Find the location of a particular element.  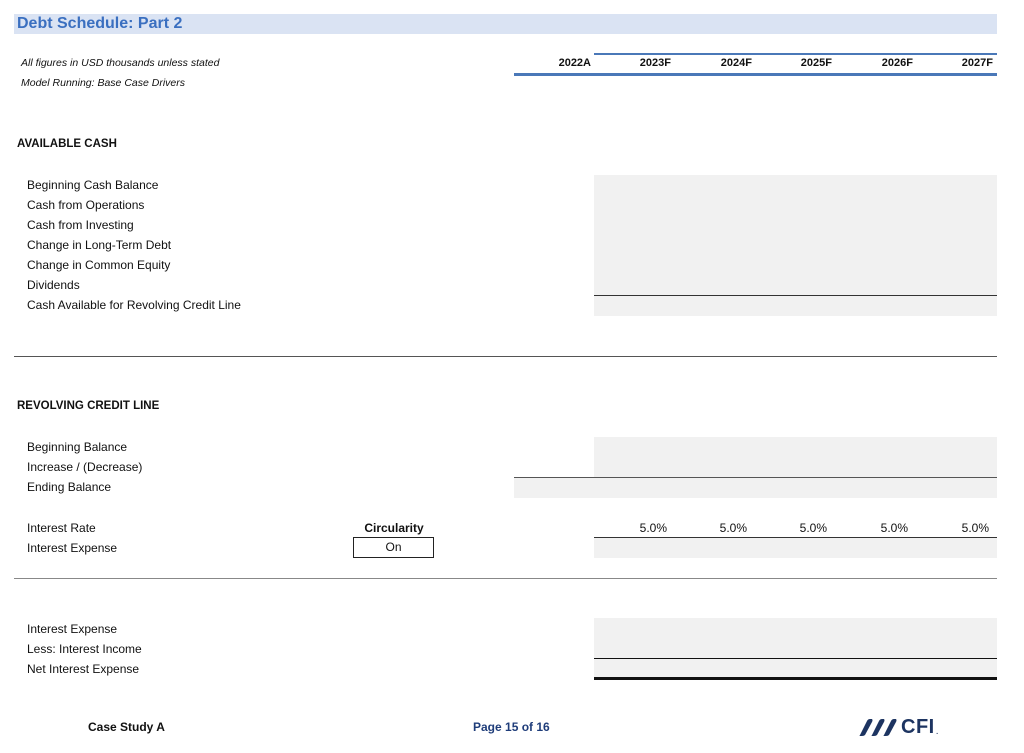

revolver-ending-balance-cells is located at coordinates (755, 488).